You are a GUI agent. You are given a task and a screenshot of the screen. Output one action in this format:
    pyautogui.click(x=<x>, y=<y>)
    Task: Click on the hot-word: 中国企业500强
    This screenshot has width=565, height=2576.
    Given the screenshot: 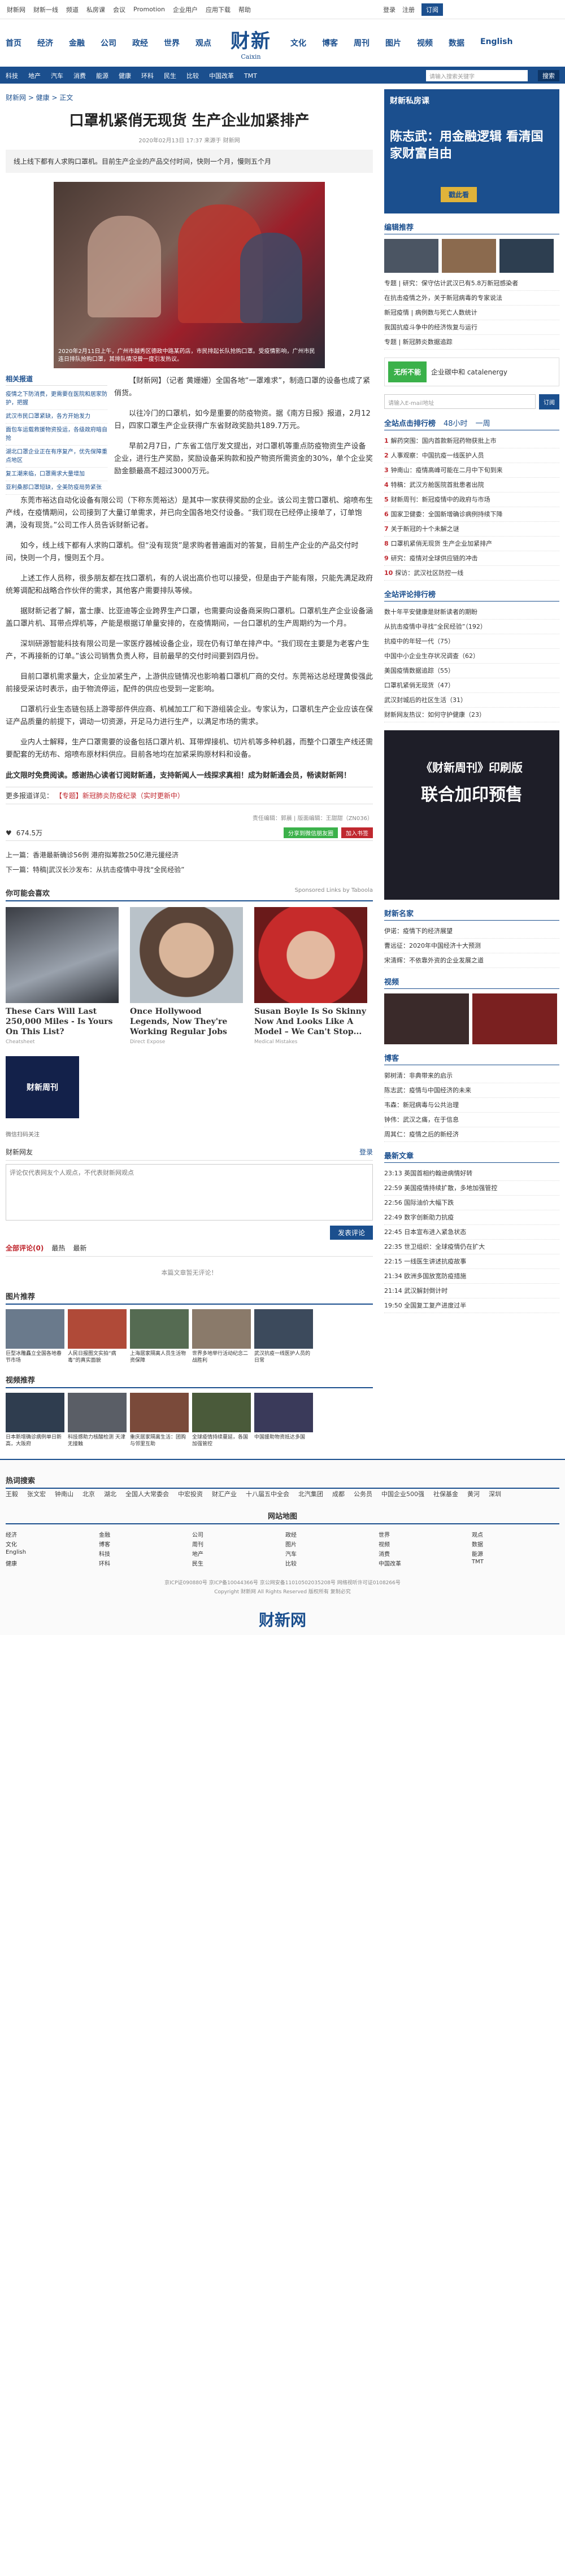 What is the action you would take?
    pyautogui.click(x=402, y=1494)
    